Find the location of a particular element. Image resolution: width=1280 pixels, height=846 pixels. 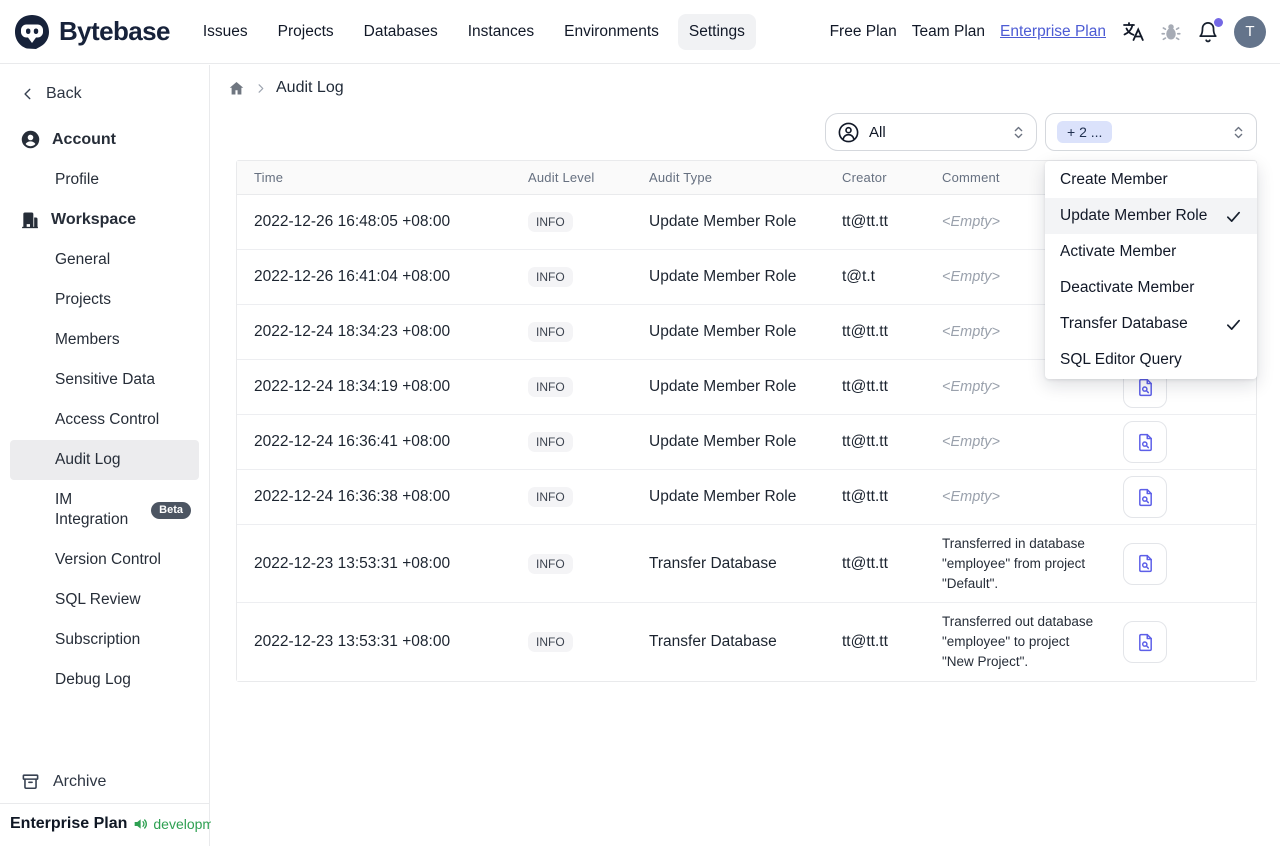

translate-icon is located at coordinates (1133, 32).